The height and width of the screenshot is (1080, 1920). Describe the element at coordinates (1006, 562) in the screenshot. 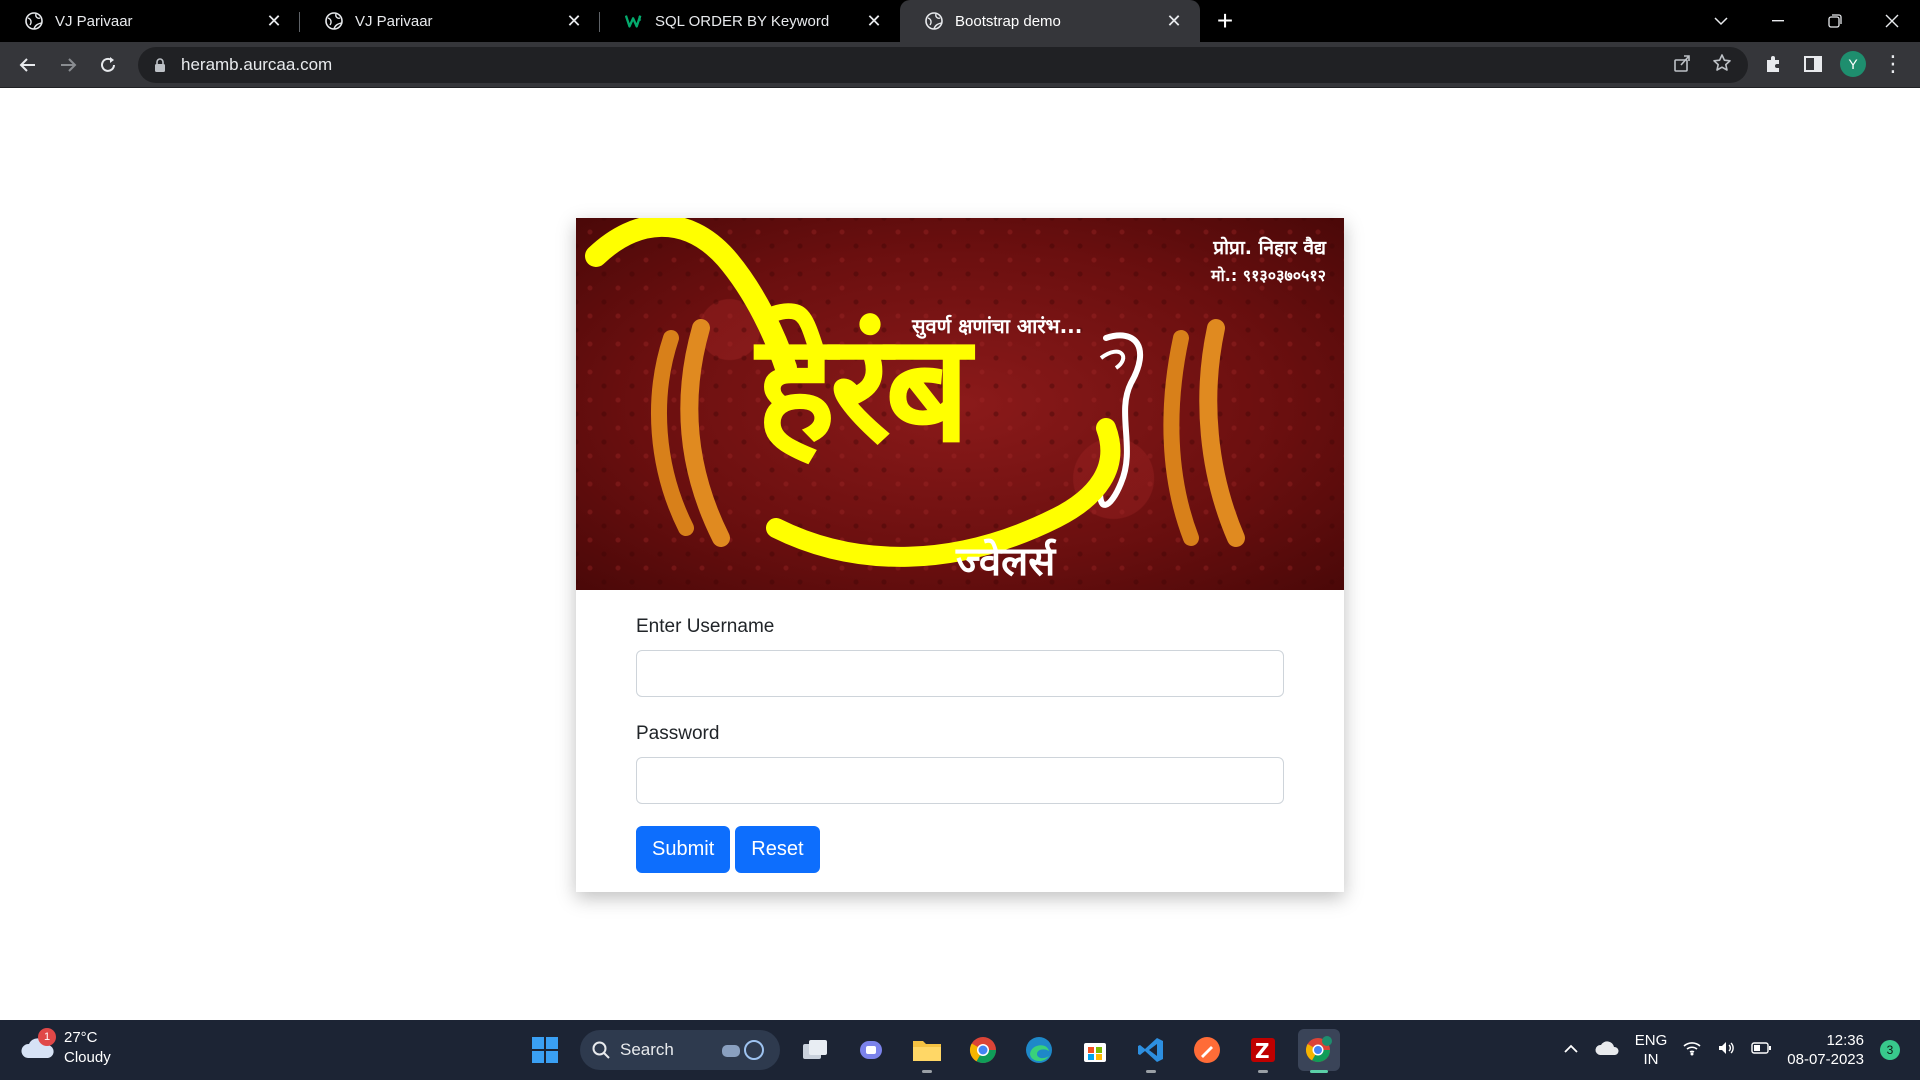

I see `brand-subtitle: ज्वेलर्स` at that location.